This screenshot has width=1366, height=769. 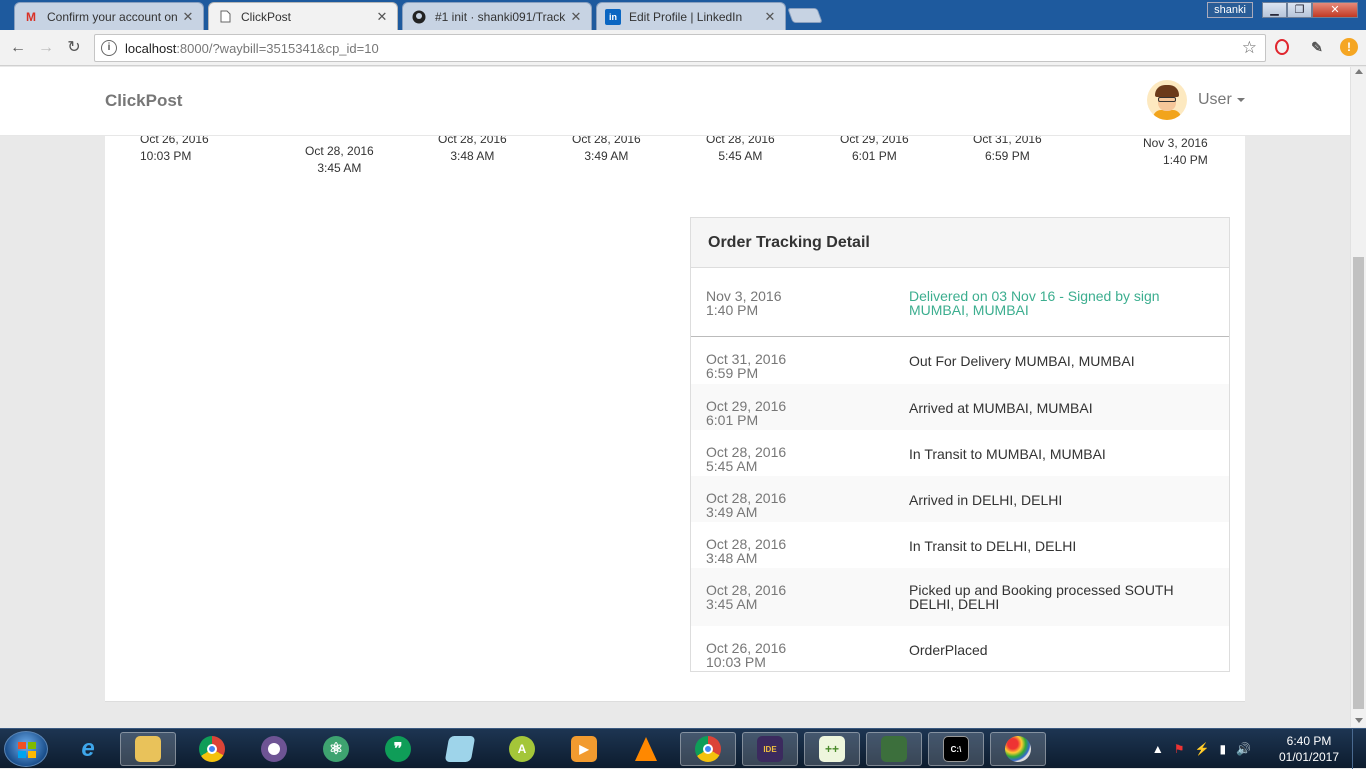 I want to click on timeline-time: 6:59 PM, so click(x=1007, y=156).